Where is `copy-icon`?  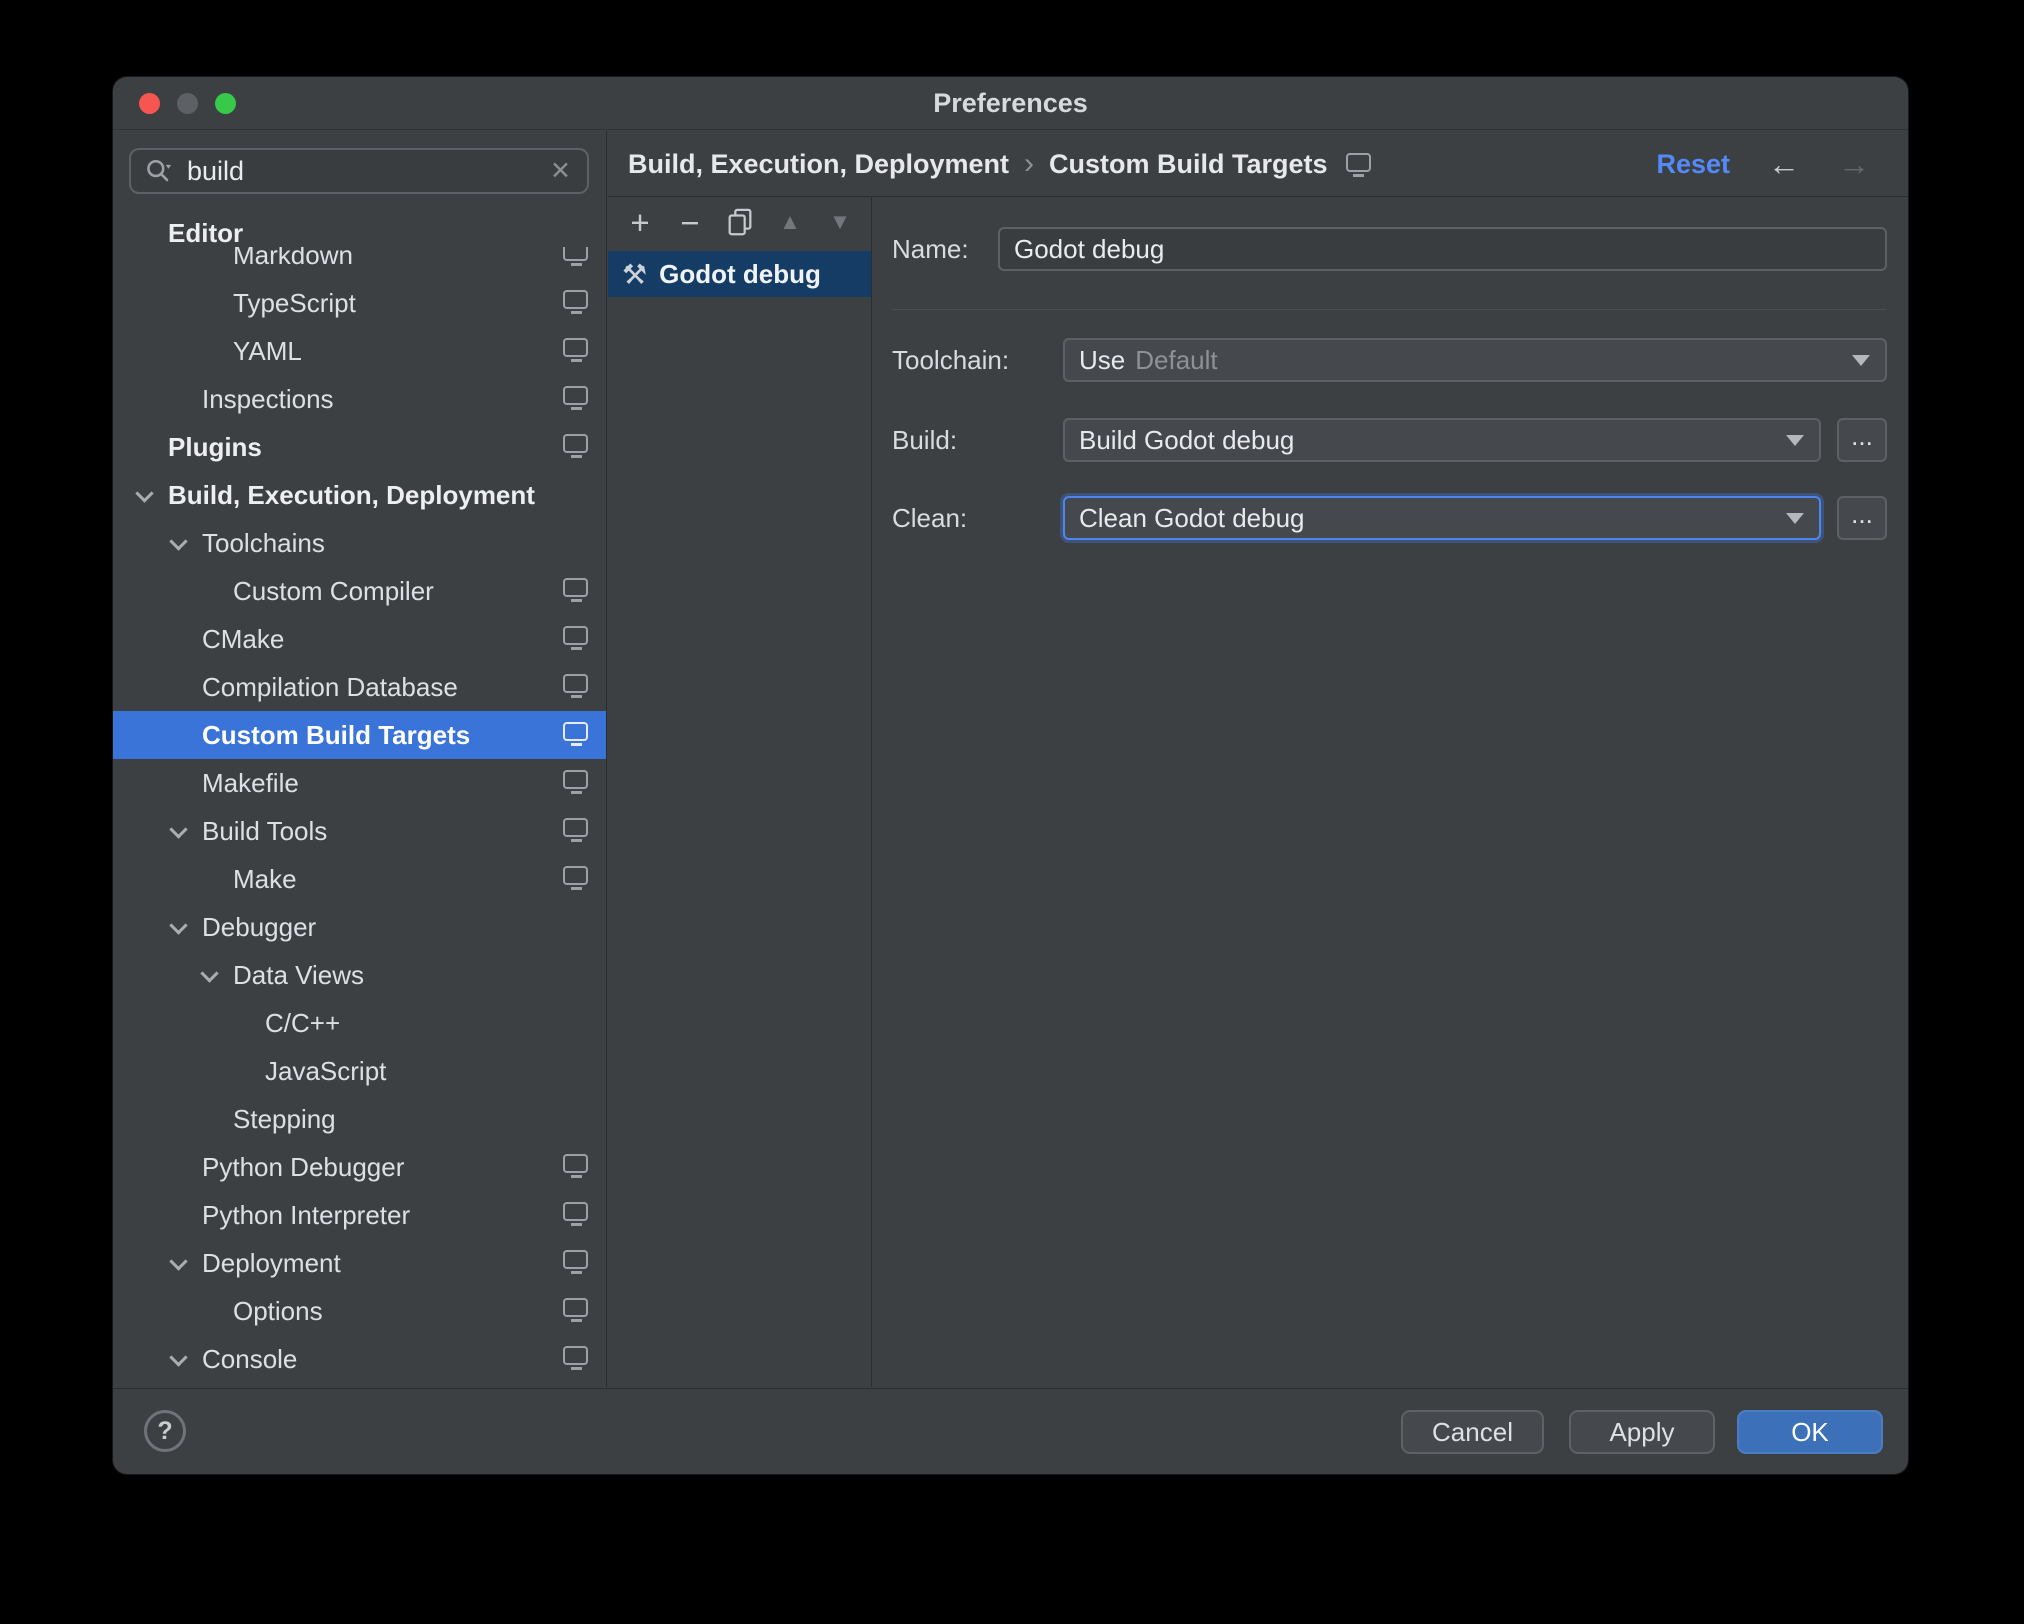
copy-icon is located at coordinates (740, 222).